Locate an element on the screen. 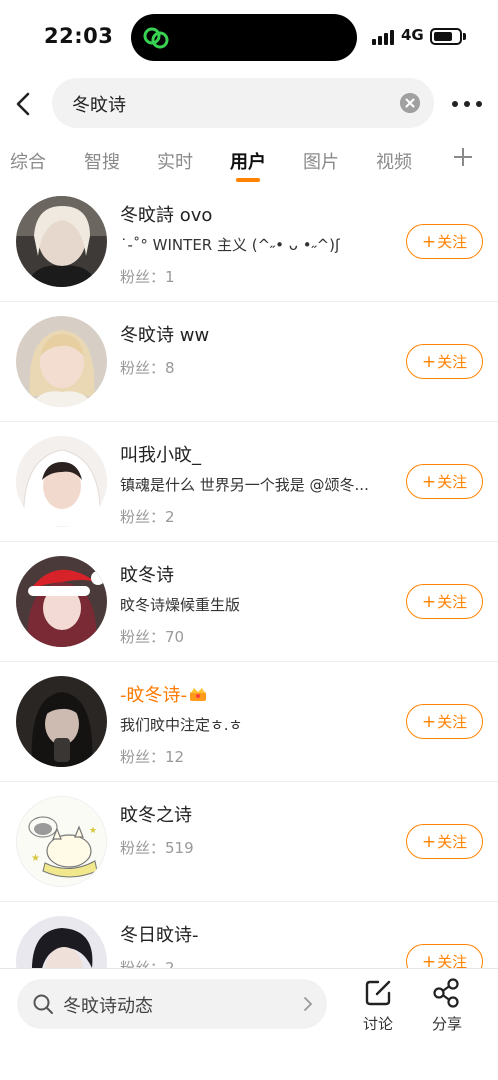 Image resolution: width=498 pixels, height=1080 pixels. user-name: 叫我小旼_ is located at coordinates (160, 454).